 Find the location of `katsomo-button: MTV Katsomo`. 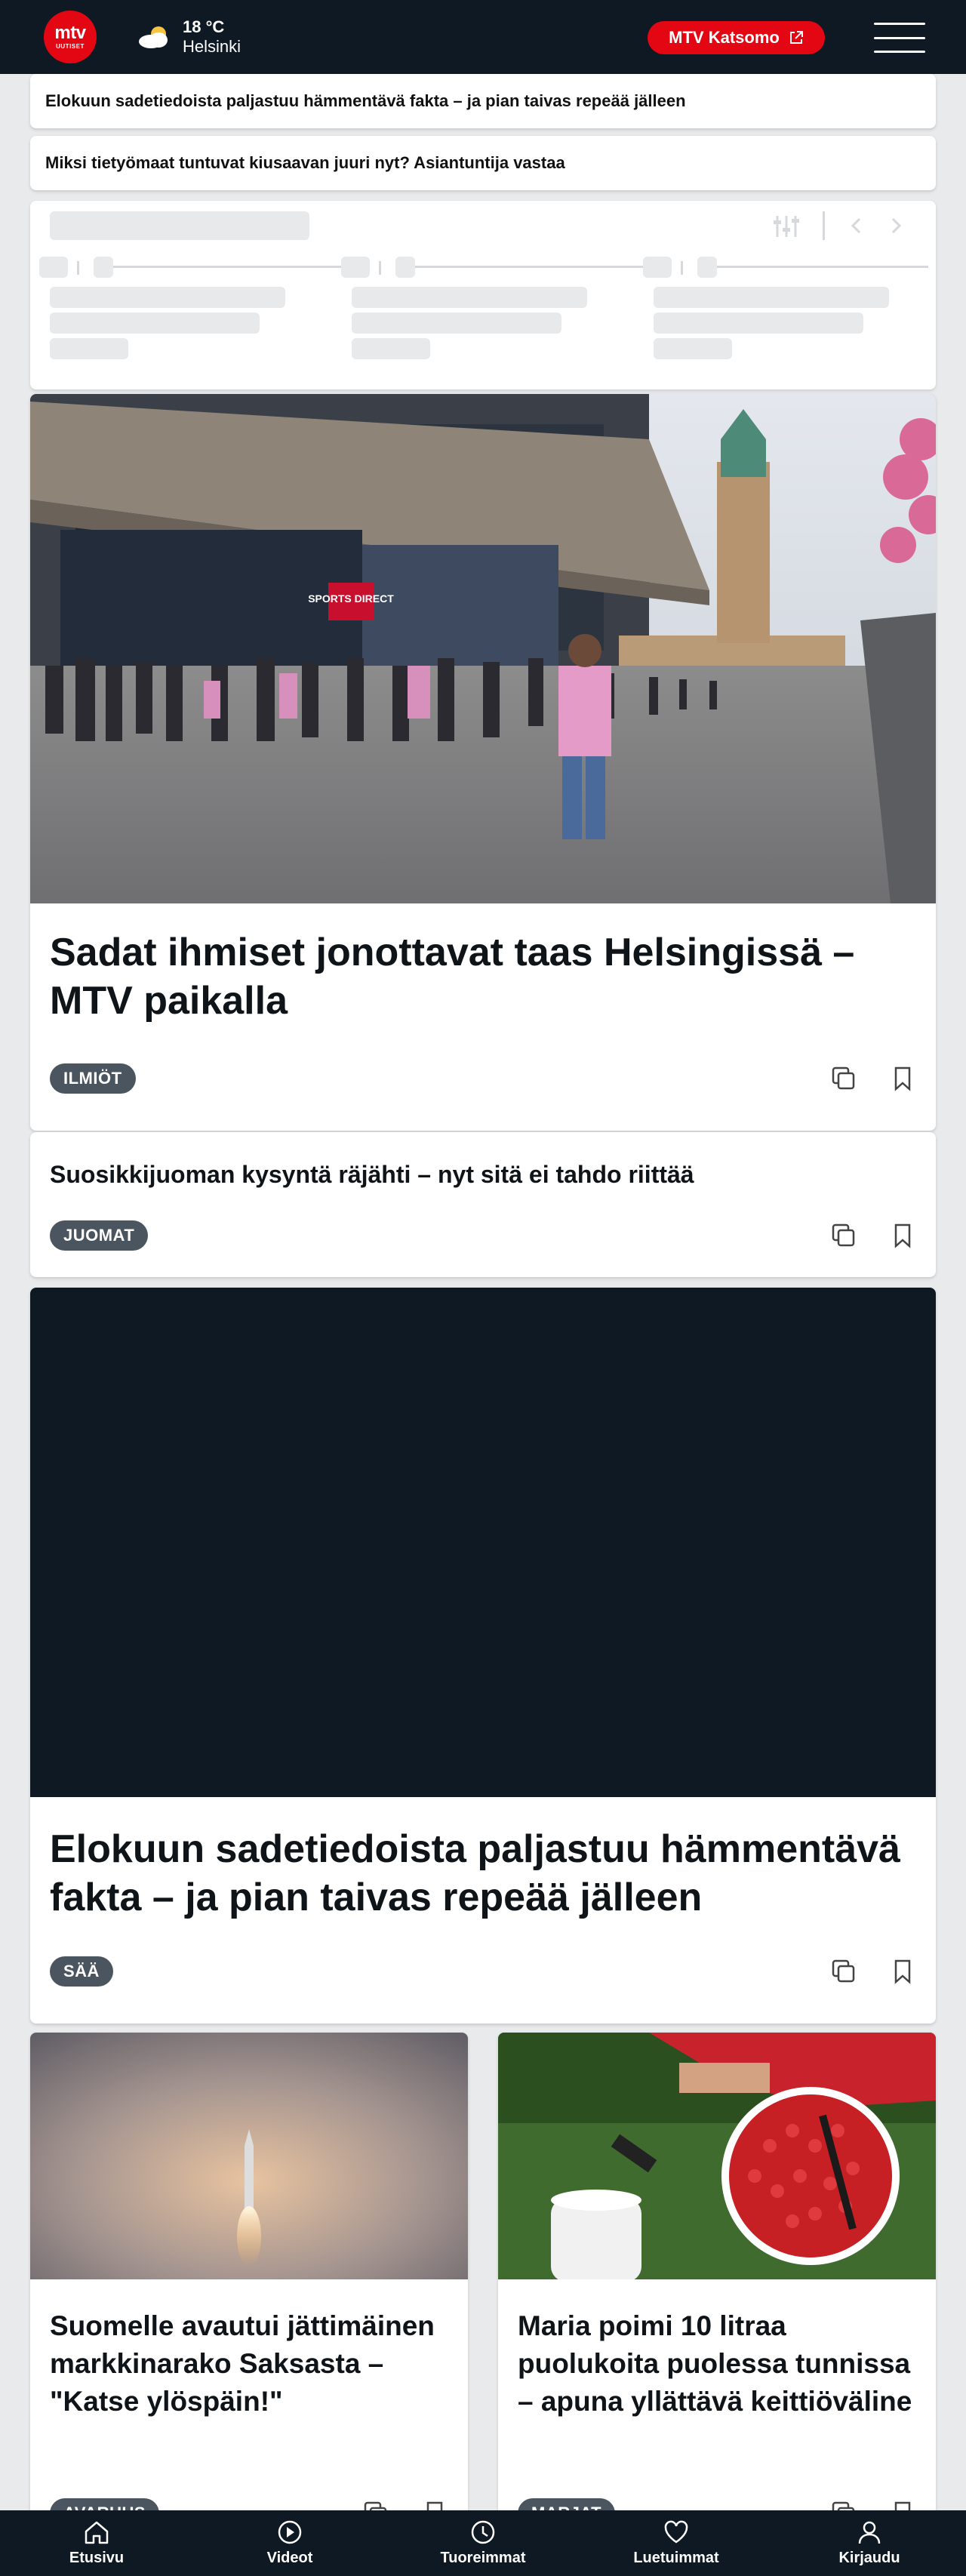

katsomo-button: MTV Katsomo is located at coordinates (736, 37).